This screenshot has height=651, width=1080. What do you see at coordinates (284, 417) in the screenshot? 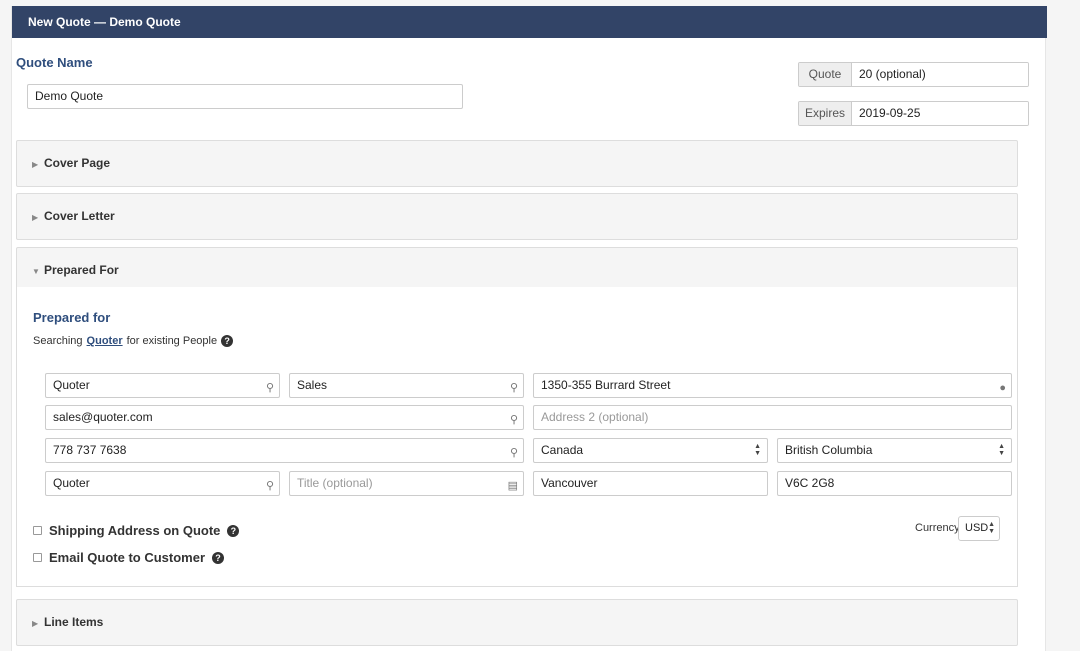
I see `email-input: sales@quoter.com ⚲` at bounding box center [284, 417].